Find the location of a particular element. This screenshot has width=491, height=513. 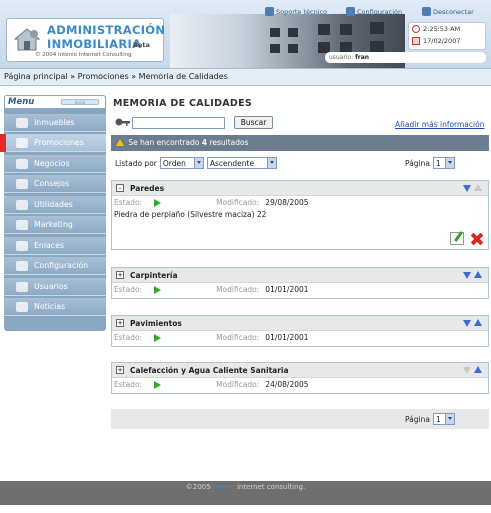

briefcase-icon is located at coordinates (22, 163).